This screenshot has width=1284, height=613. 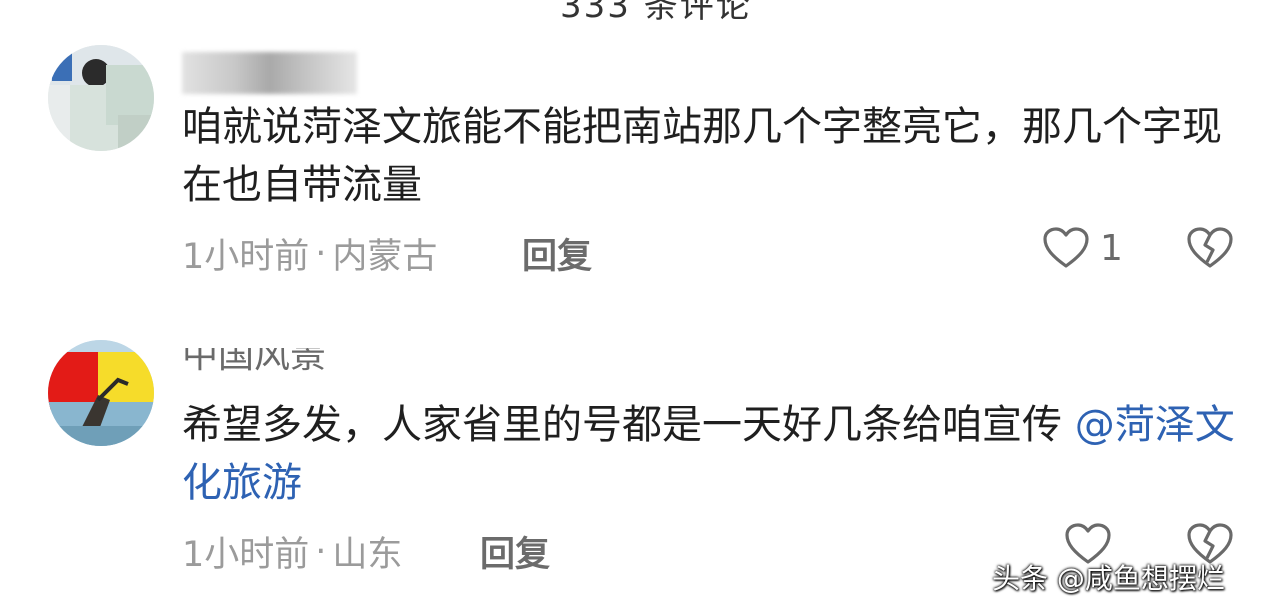 I want to click on comment-meta: 1小时前 · 内蒙古, so click(x=309, y=253).